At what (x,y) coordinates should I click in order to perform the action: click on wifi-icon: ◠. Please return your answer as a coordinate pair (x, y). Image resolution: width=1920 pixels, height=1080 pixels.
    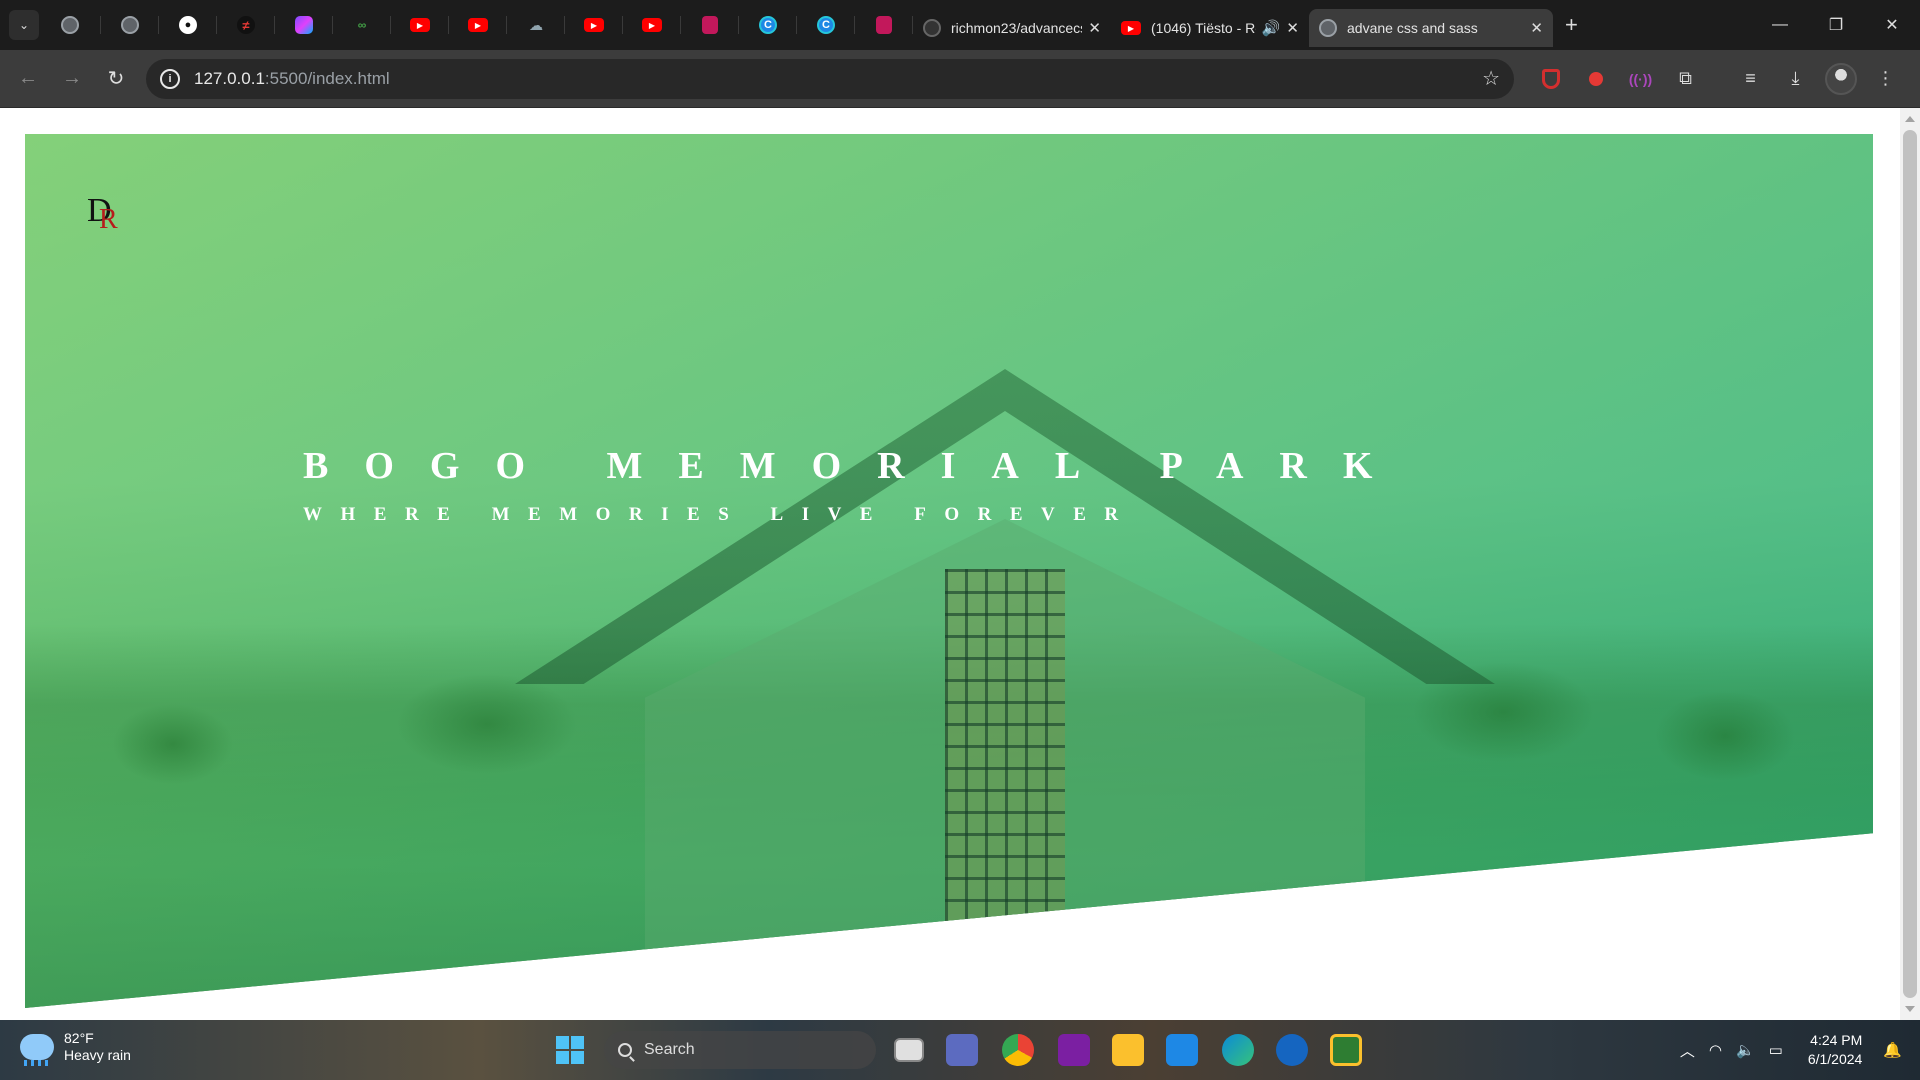
    Looking at the image, I should click on (1715, 1050).